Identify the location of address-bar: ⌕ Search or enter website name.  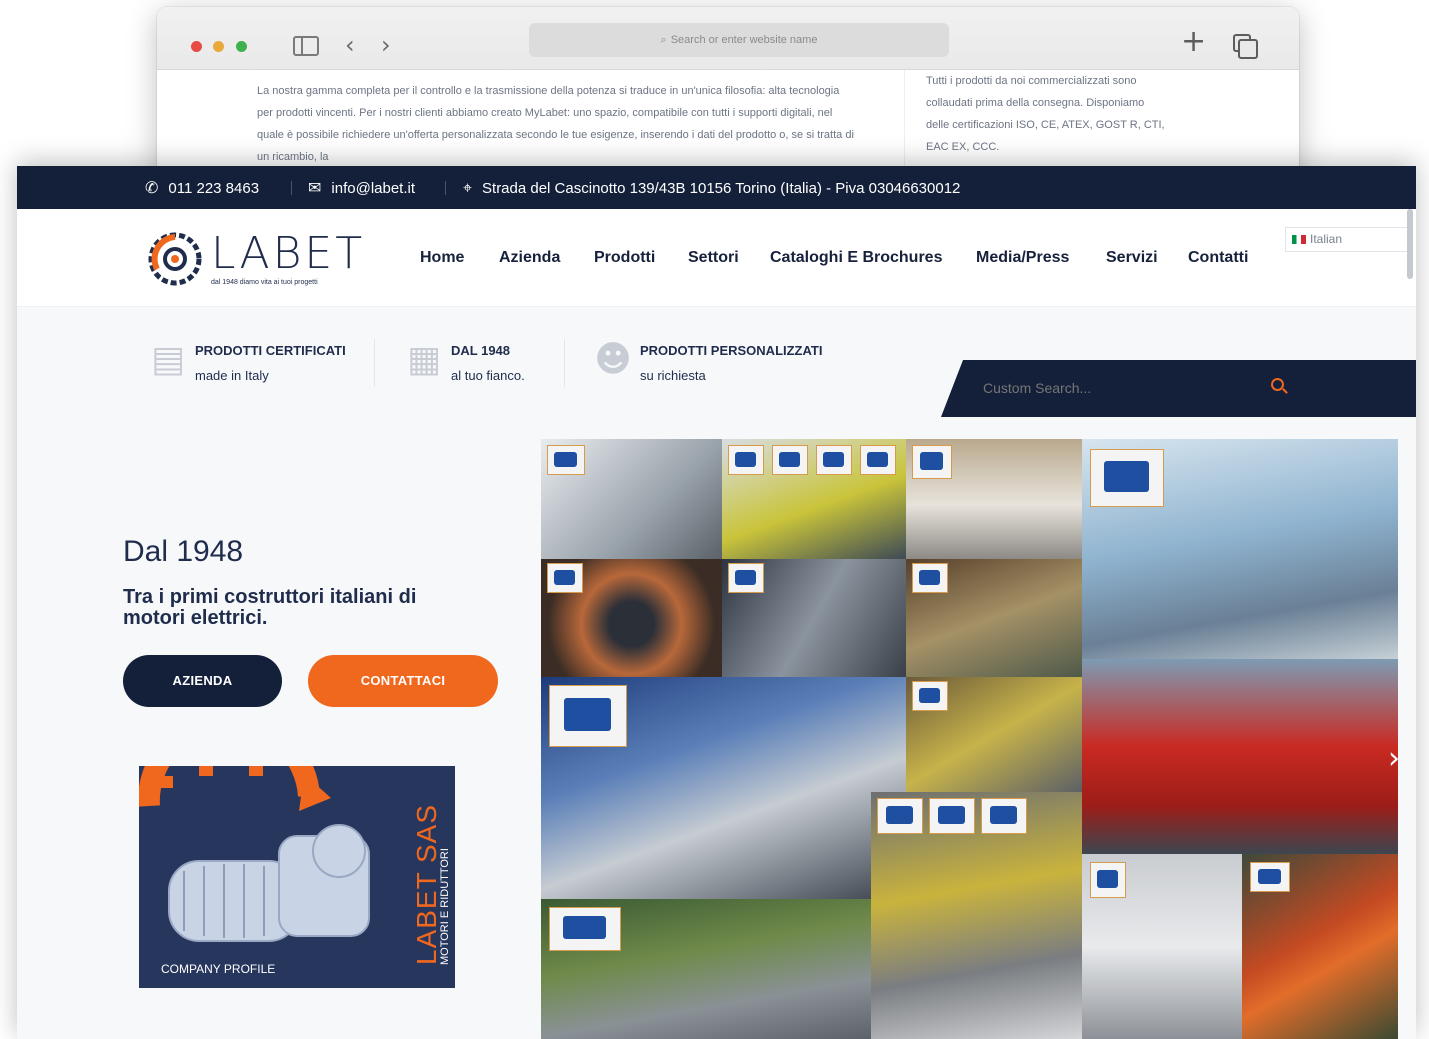
(739, 40).